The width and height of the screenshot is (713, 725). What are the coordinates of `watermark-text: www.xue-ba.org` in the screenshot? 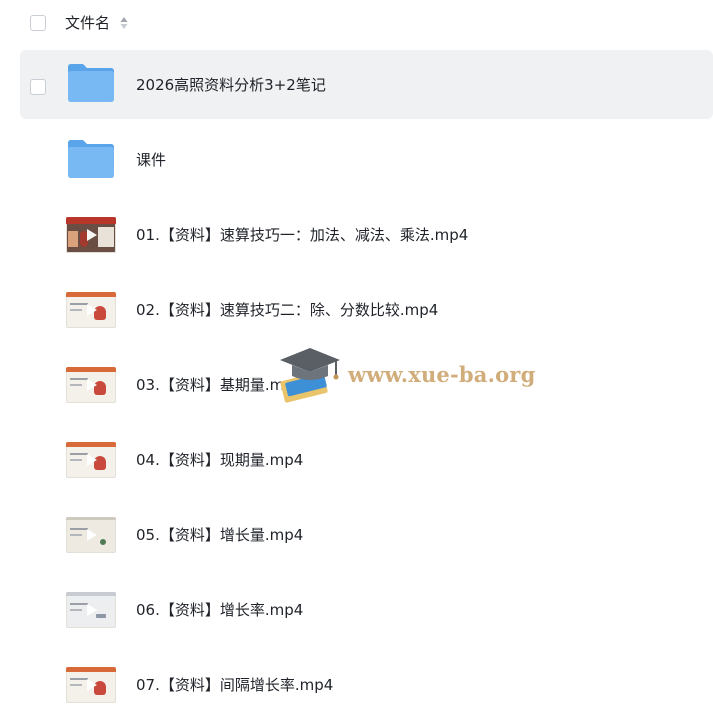 It's located at (442, 374).